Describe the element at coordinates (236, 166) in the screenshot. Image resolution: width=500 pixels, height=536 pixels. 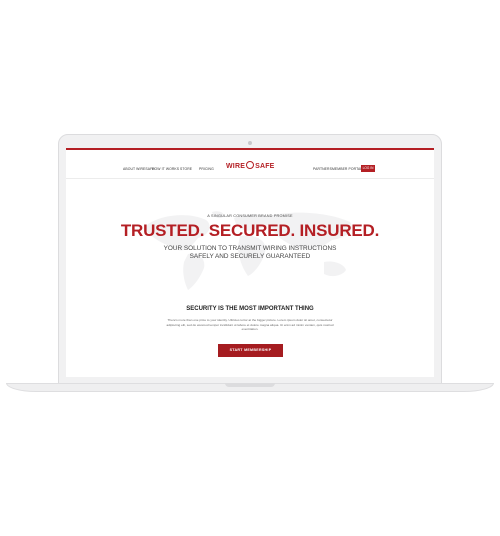
I see `logo-text-left: WIRE` at that location.